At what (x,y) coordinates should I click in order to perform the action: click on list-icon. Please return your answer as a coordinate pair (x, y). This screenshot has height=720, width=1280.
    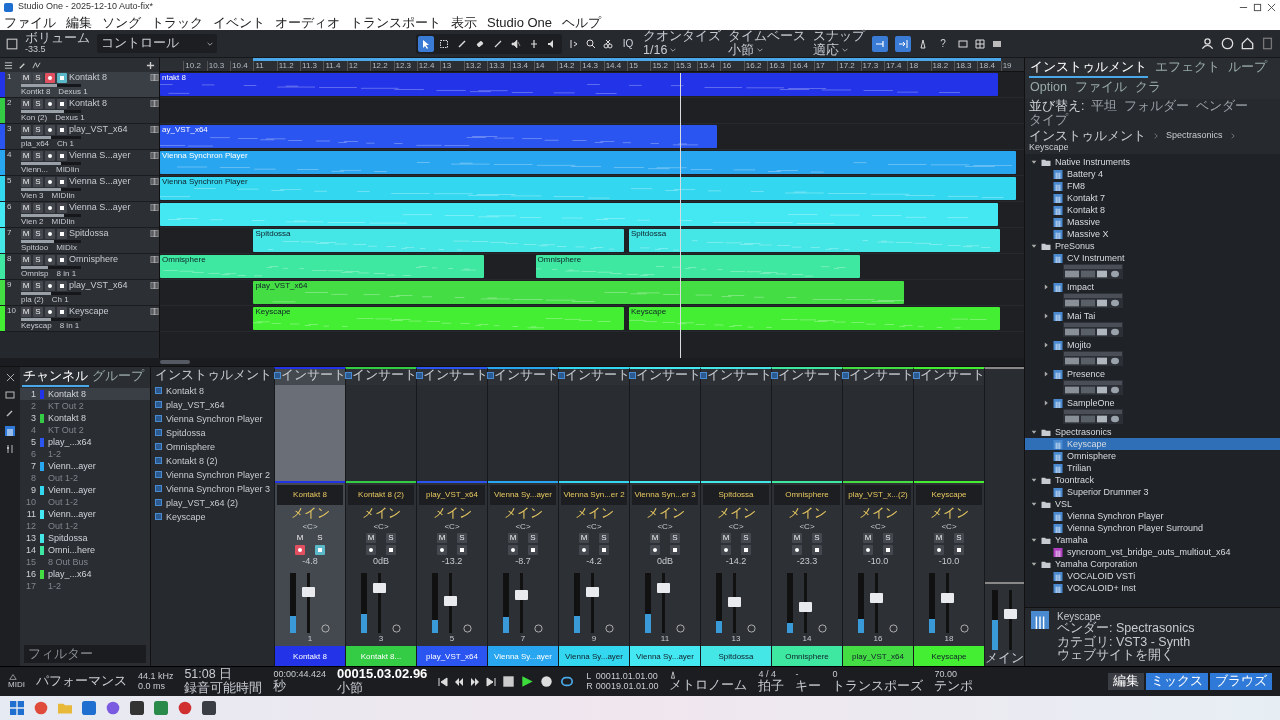
    Looking at the image, I should click on (8, 65).